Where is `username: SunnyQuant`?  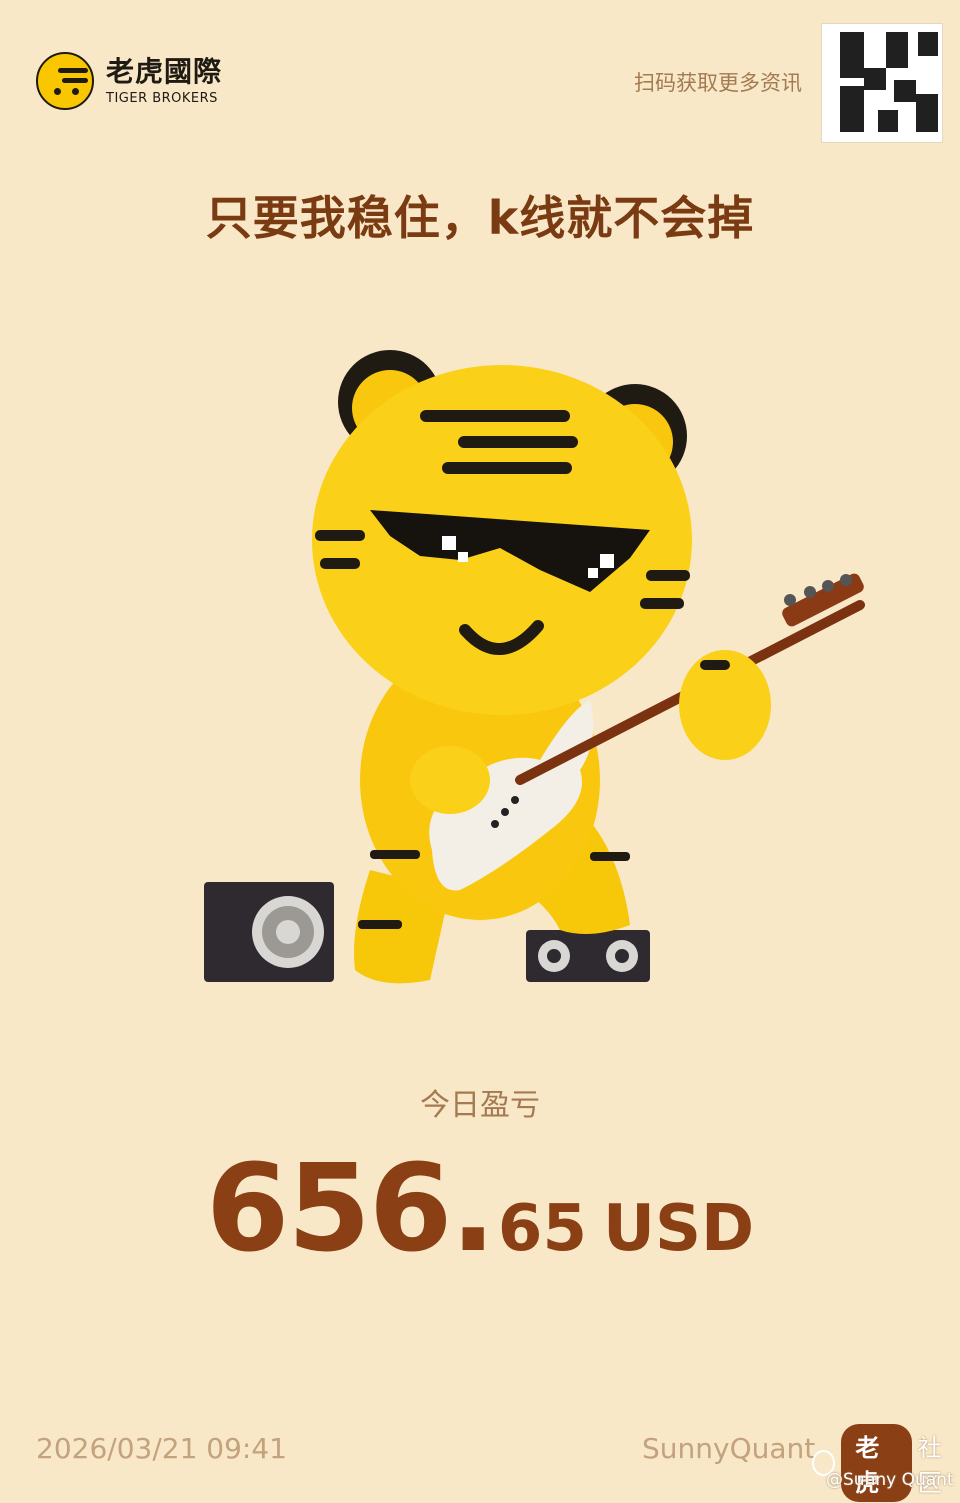
username: SunnyQuant is located at coordinates (729, 1448).